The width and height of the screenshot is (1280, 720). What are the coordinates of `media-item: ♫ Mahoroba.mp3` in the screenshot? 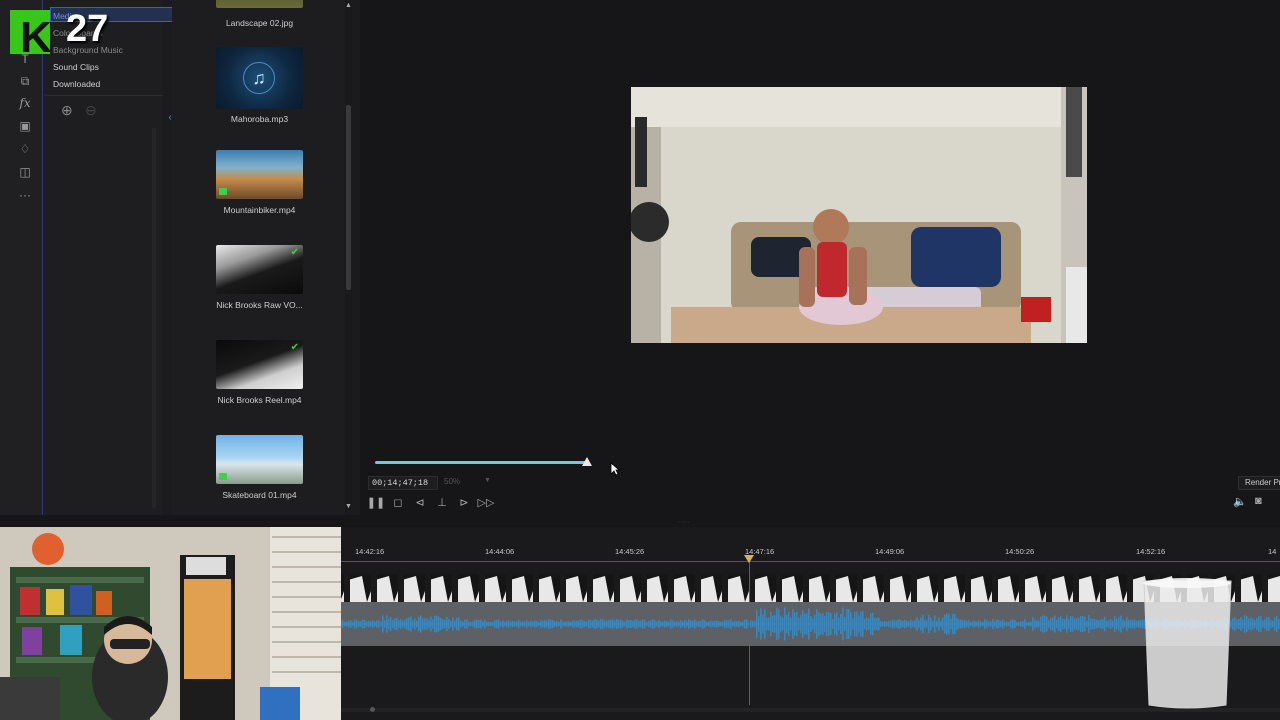 It's located at (259, 85).